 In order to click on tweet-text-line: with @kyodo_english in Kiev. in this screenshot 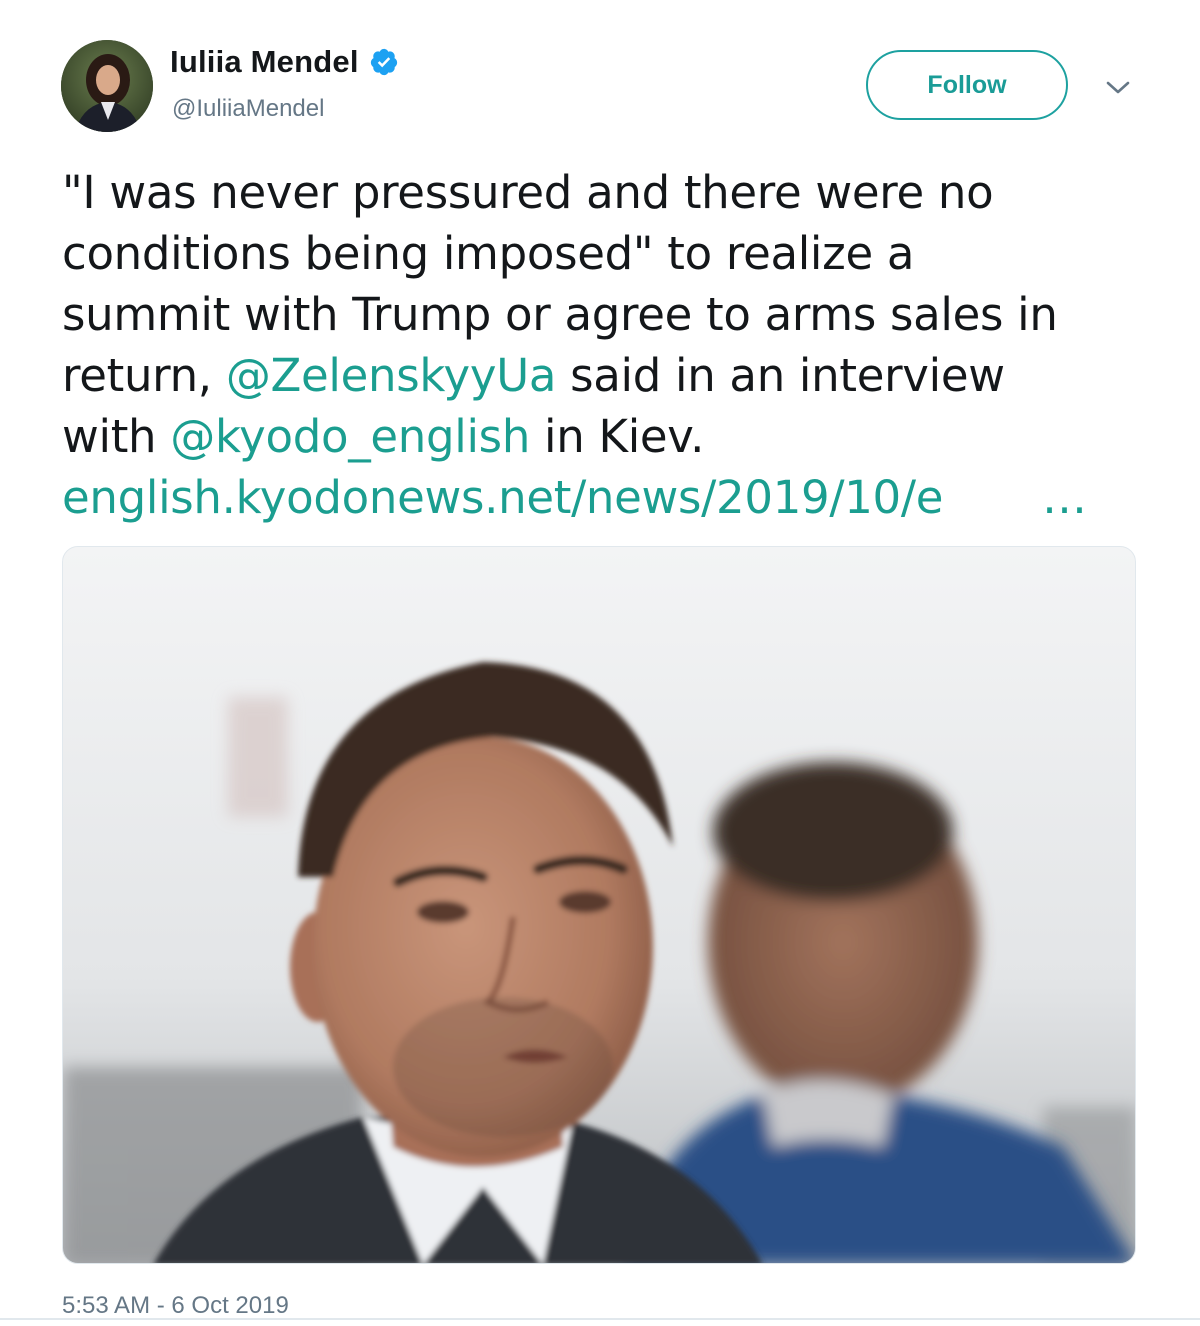, I will do `click(607, 436)`.